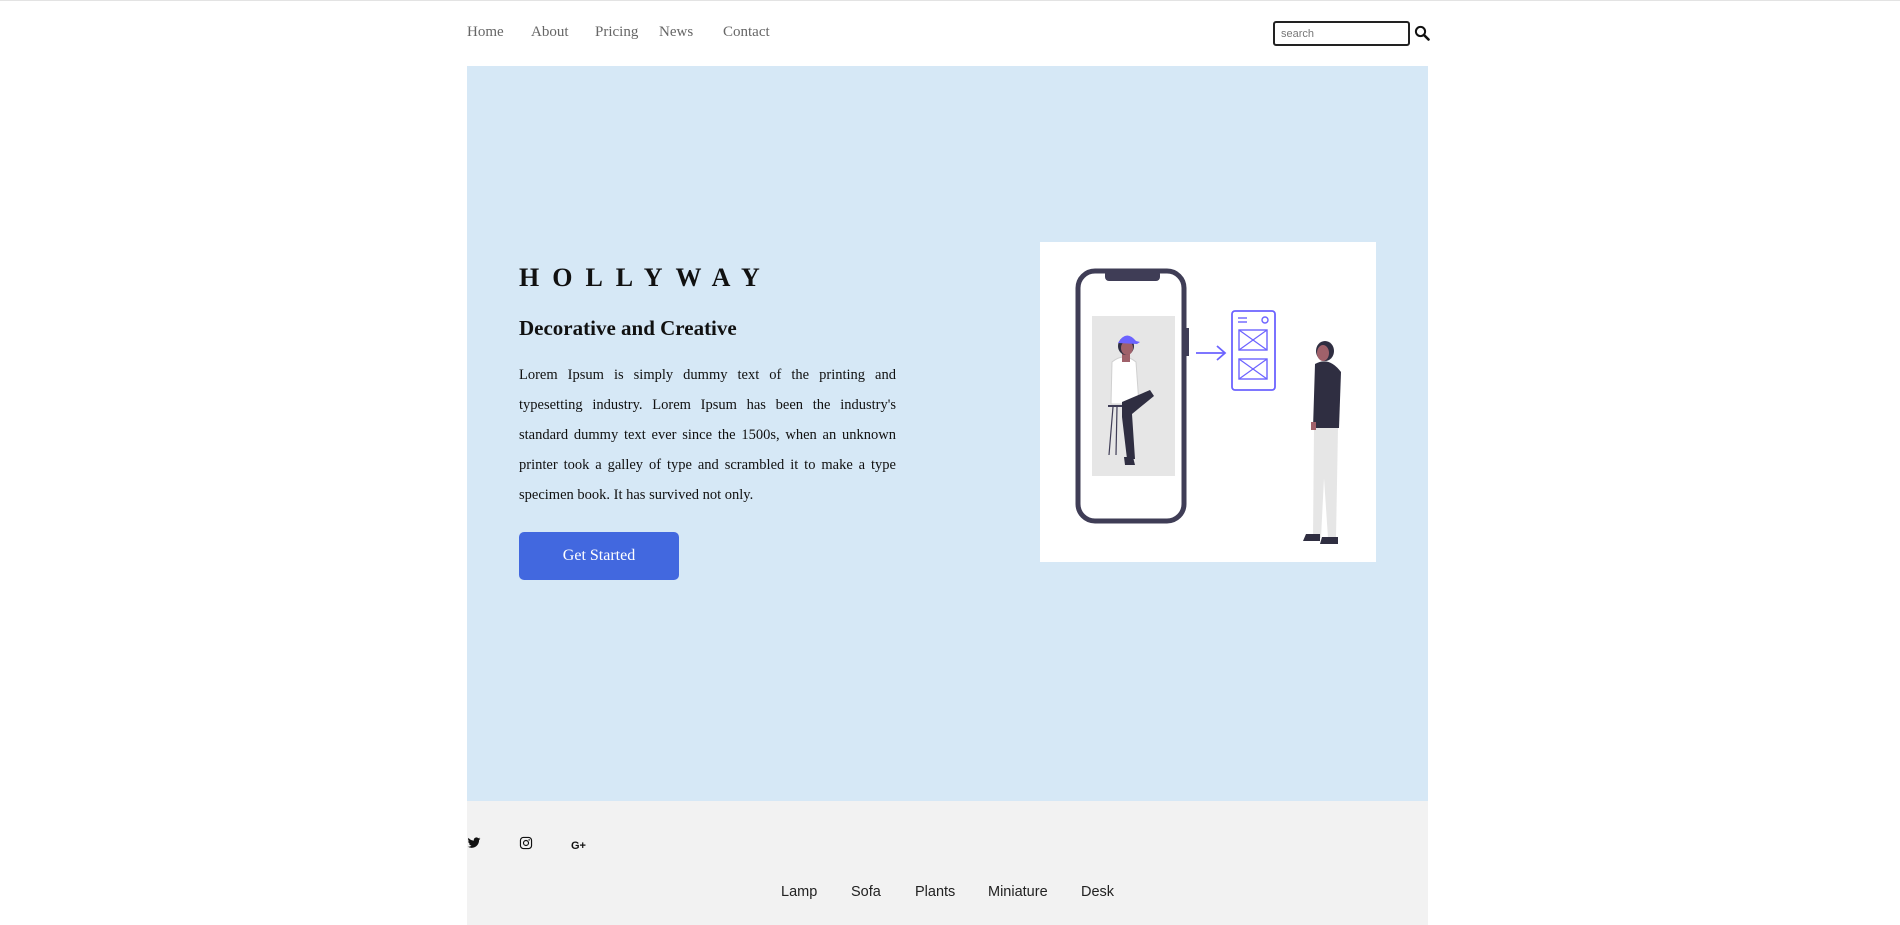 Image resolution: width=1900 pixels, height=925 pixels. I want to click on footer: G+ Lamp Sofa Plants Miniature Desk, so click(947, 863).